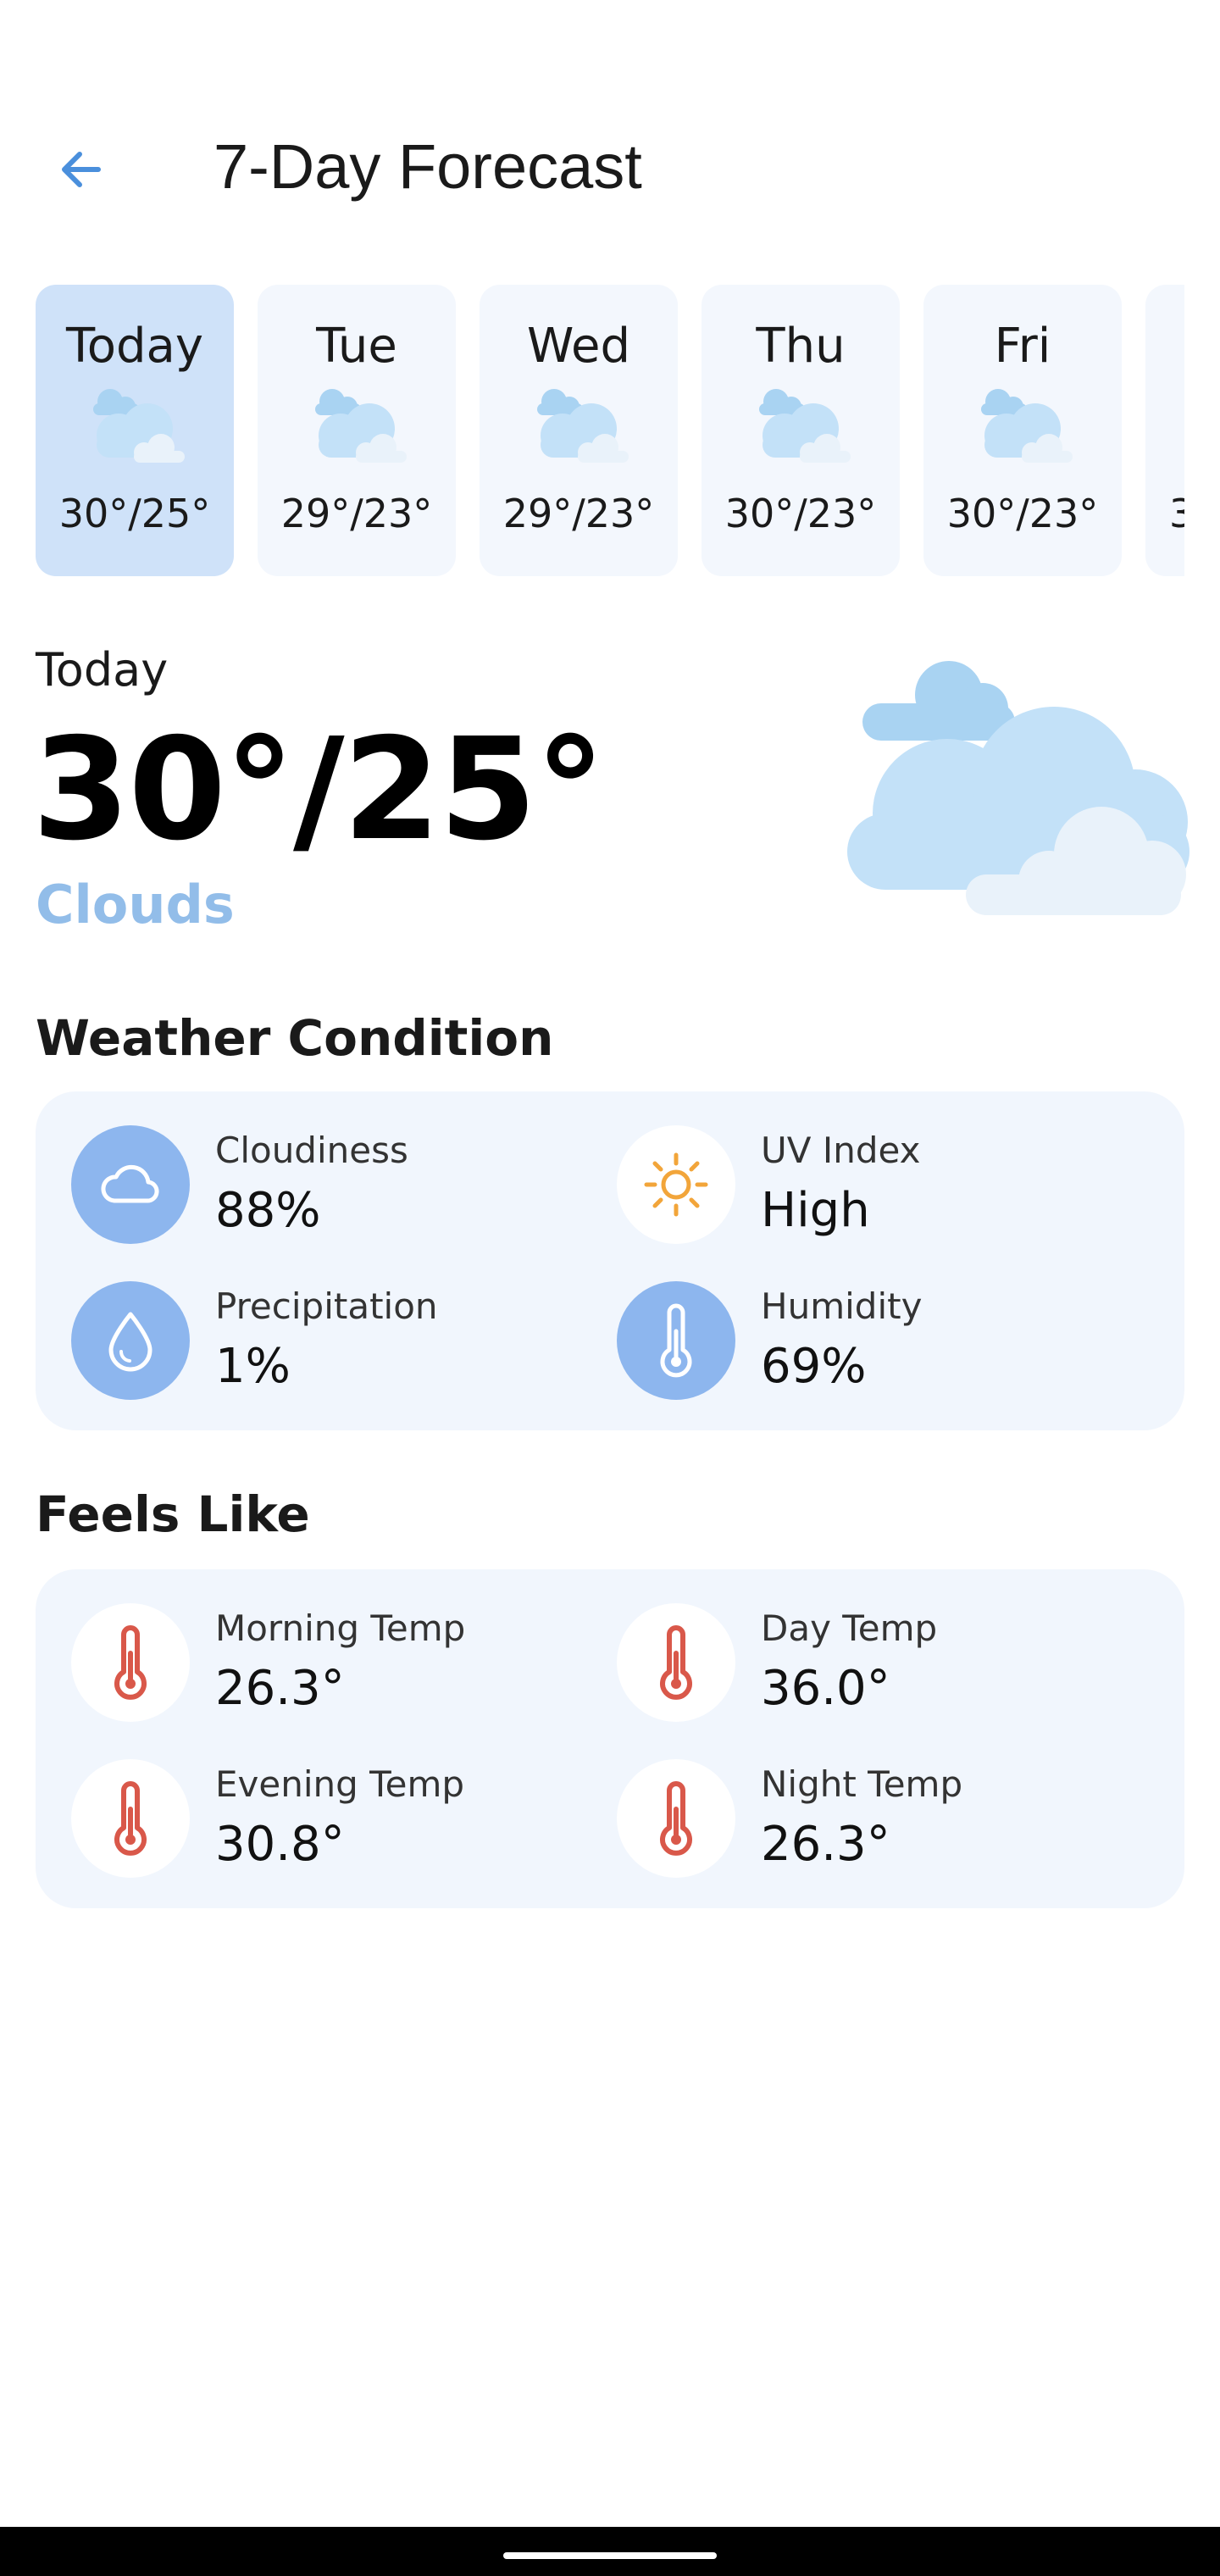 The image size is (1220, 2576). I want to click on sun-icon, so click(676, 1184).